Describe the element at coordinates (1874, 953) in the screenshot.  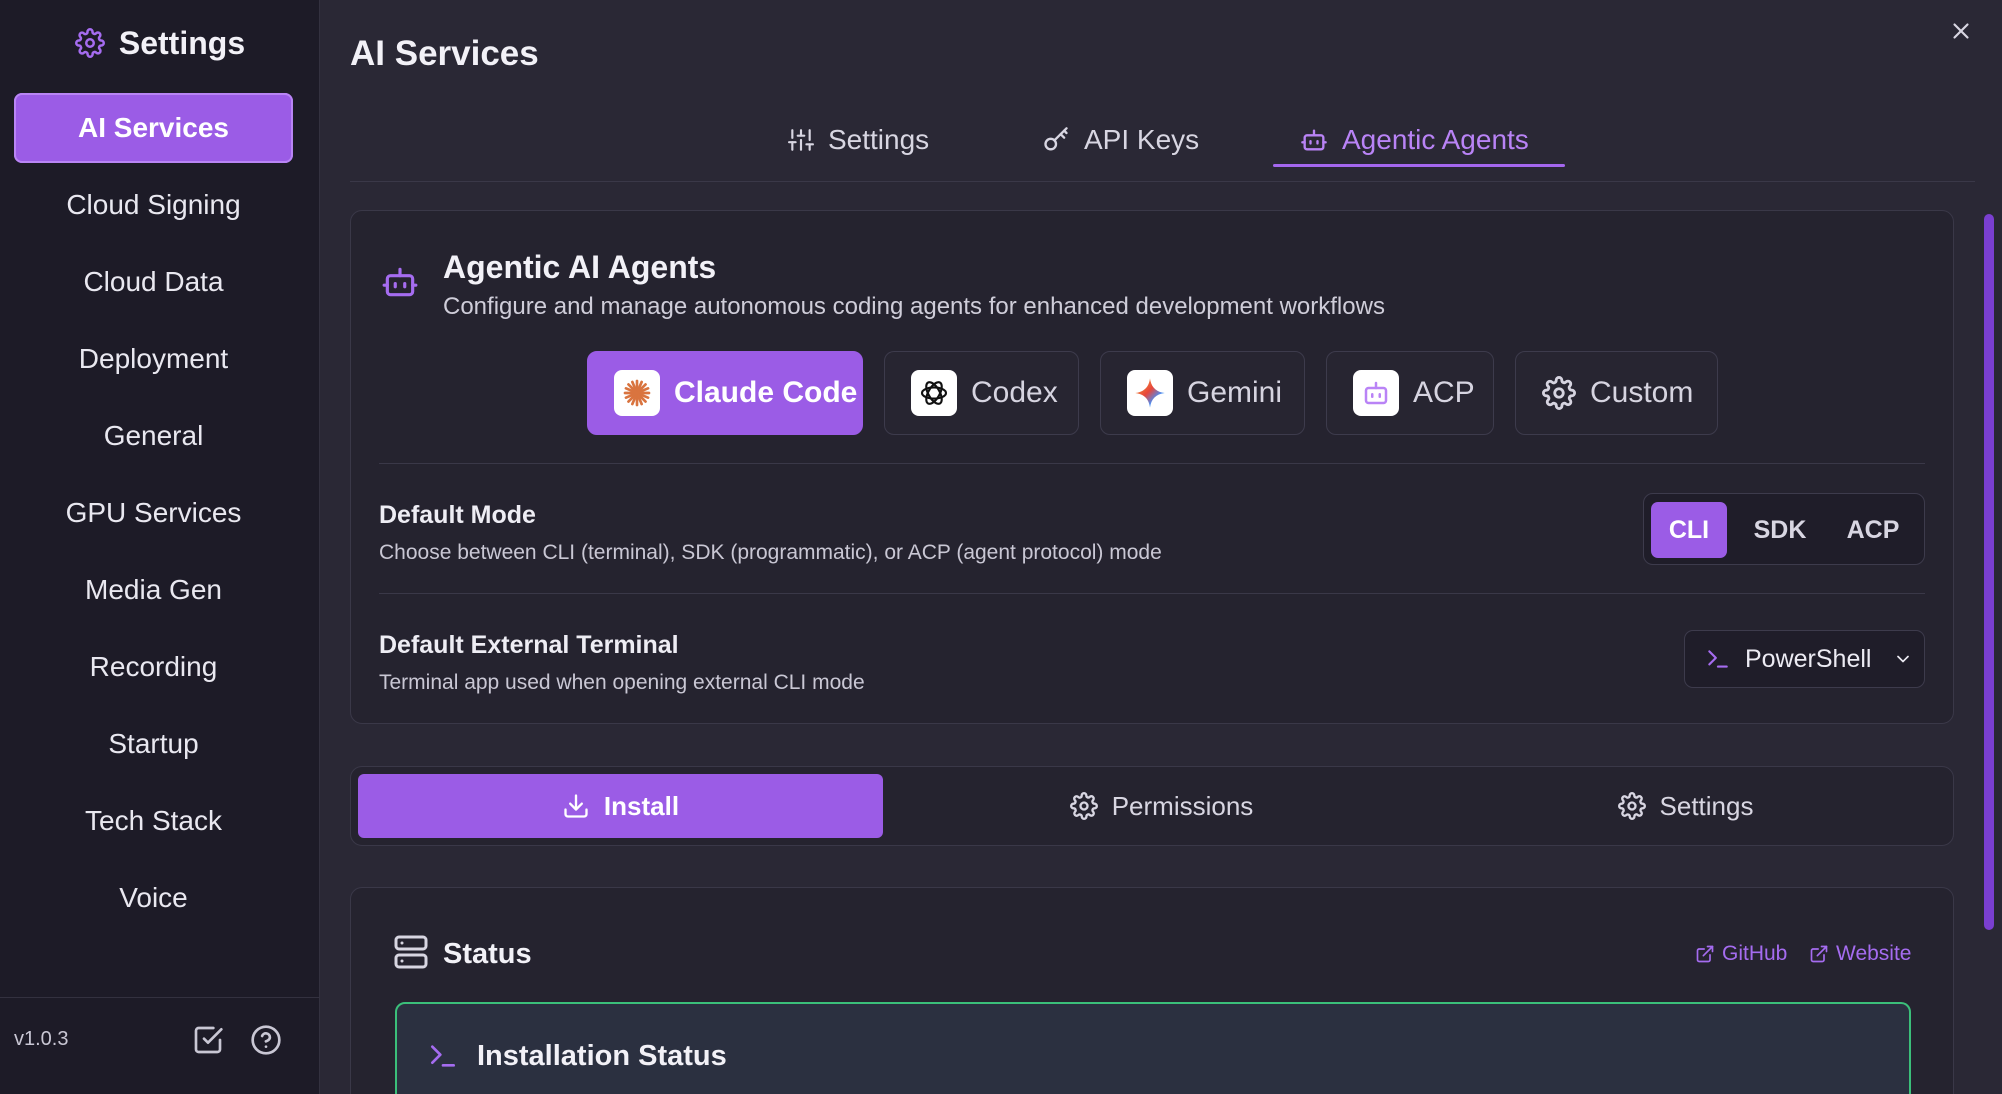
I see `link-label: Website` at that location.